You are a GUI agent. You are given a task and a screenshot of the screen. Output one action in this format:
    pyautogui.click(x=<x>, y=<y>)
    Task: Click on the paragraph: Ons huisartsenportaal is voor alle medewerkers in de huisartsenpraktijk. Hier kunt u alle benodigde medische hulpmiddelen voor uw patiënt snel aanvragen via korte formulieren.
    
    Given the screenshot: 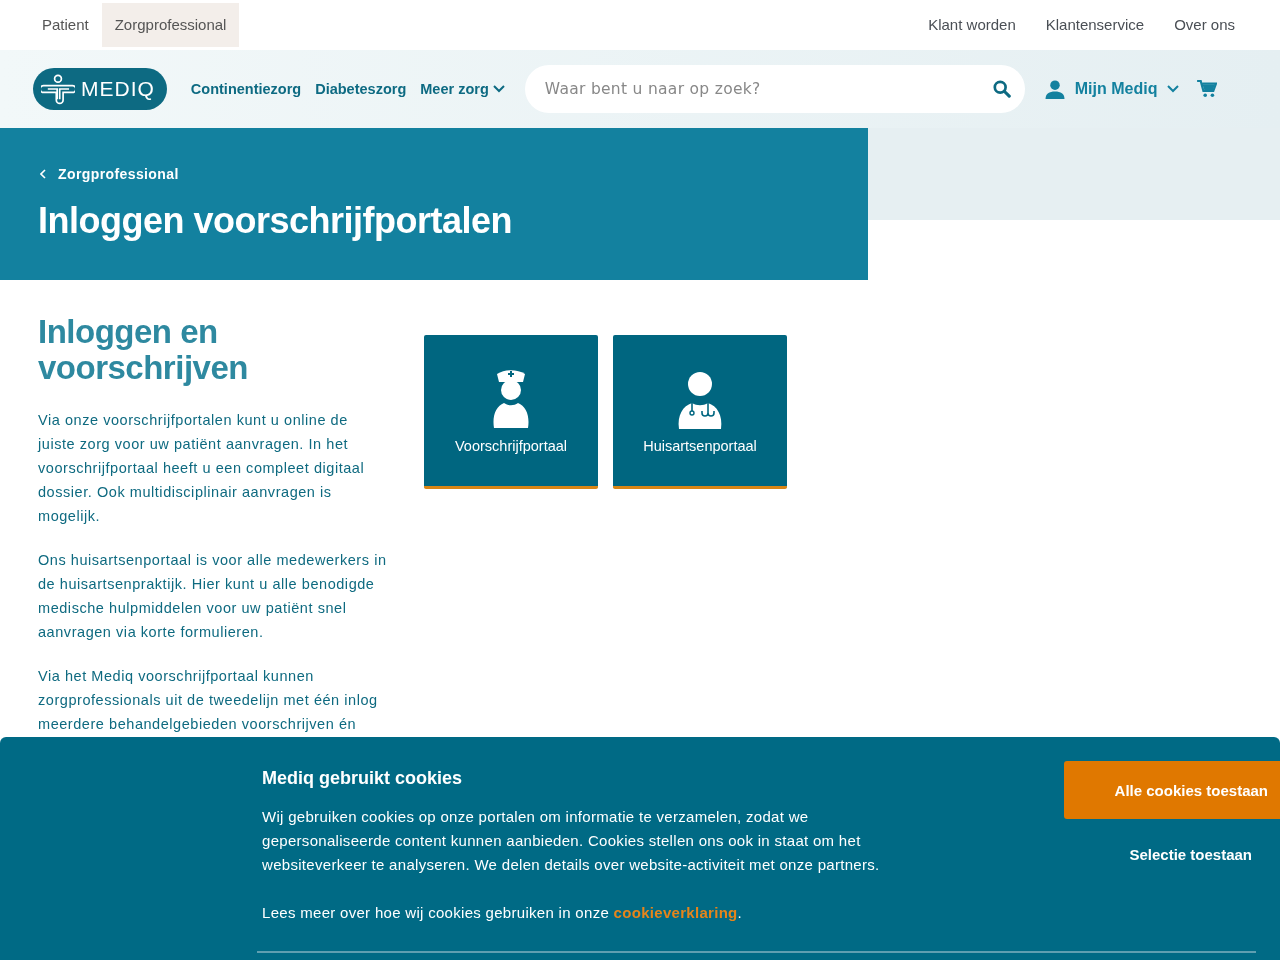 What is the action you would take?
    pyautogui.click(x=213, y=596)
    